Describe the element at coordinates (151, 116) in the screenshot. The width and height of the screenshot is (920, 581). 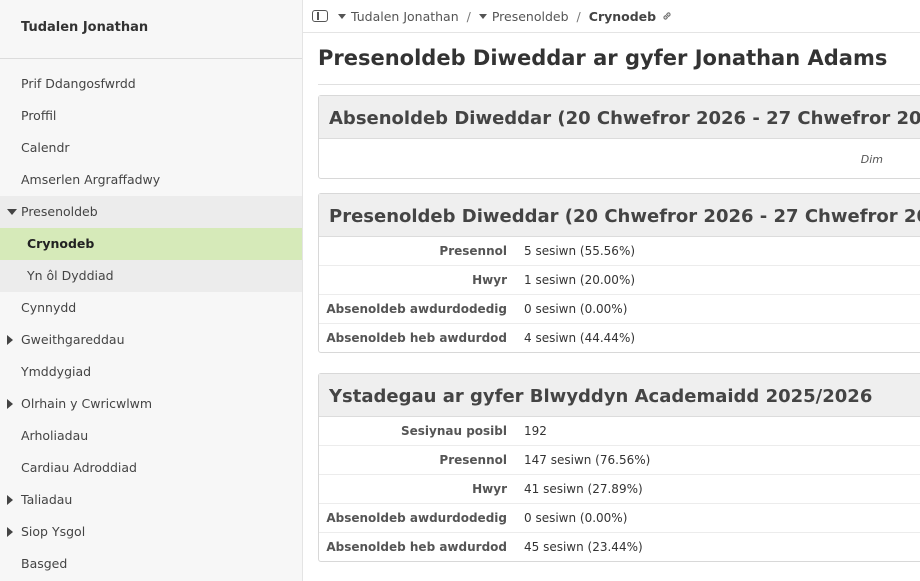
I see `sidebar-item-profile: Proffil` at that location.